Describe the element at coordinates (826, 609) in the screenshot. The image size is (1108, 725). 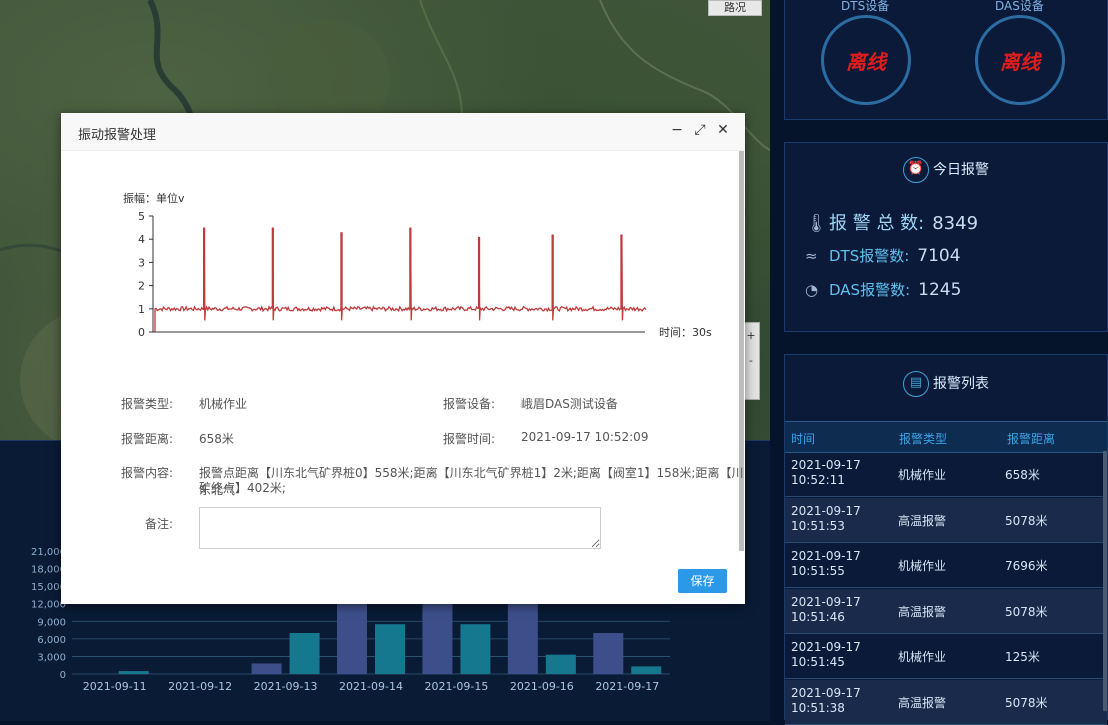
I see `alarm-row-time: 2021-09-17 10:51:46` at that location.